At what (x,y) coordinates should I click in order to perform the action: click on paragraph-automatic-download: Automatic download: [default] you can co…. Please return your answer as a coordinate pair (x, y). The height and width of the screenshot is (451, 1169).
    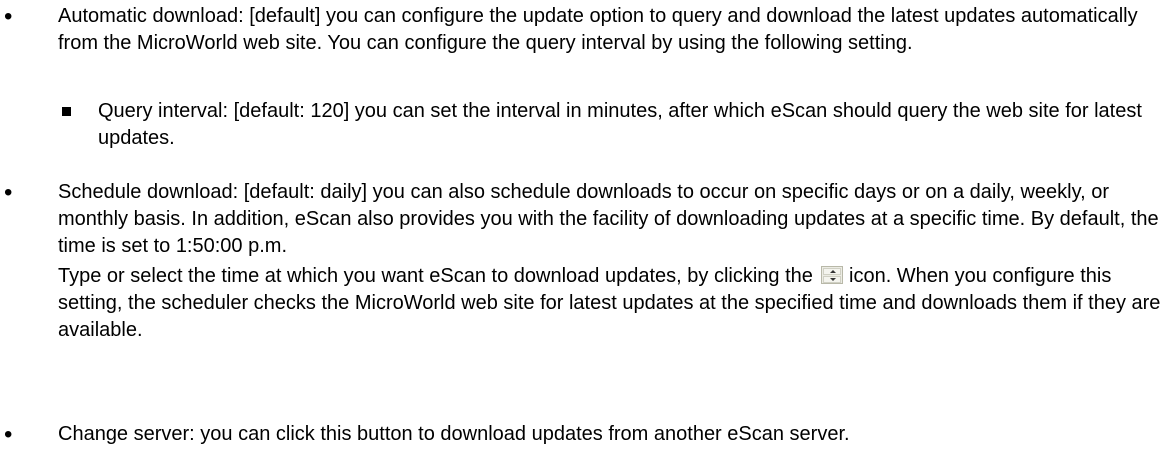
    Looking at the image, I should click on (598, 29).